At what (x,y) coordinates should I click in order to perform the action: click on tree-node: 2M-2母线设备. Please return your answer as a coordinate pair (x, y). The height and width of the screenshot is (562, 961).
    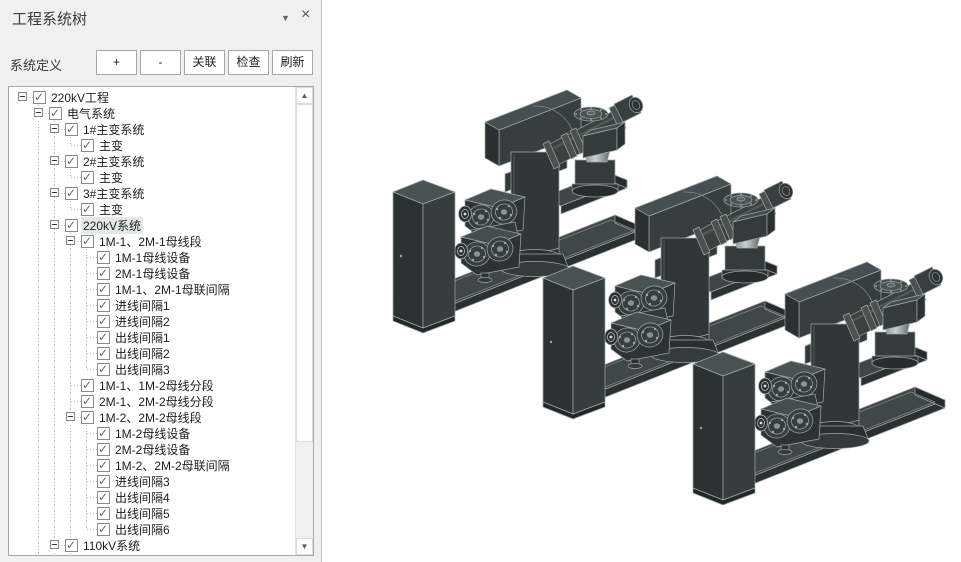
    Looking at the image, I should click on (153, 449).